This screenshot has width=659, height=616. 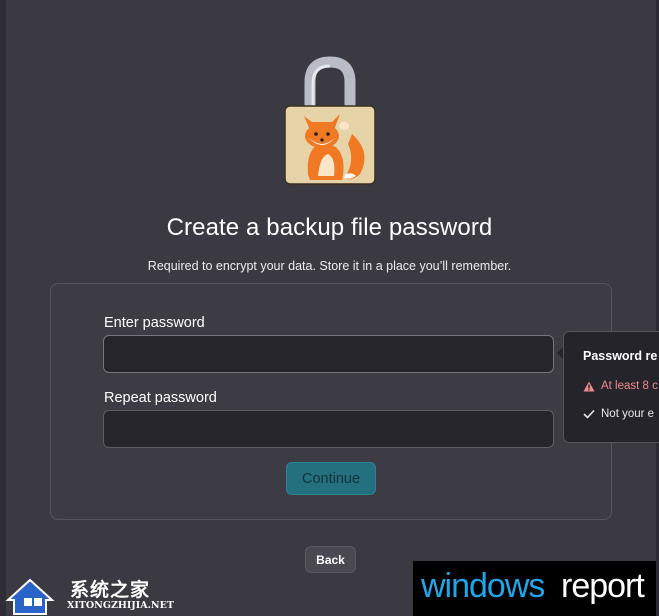 I want to click on requirement-text-length: At least 8 c, so click(x=629, y=386).